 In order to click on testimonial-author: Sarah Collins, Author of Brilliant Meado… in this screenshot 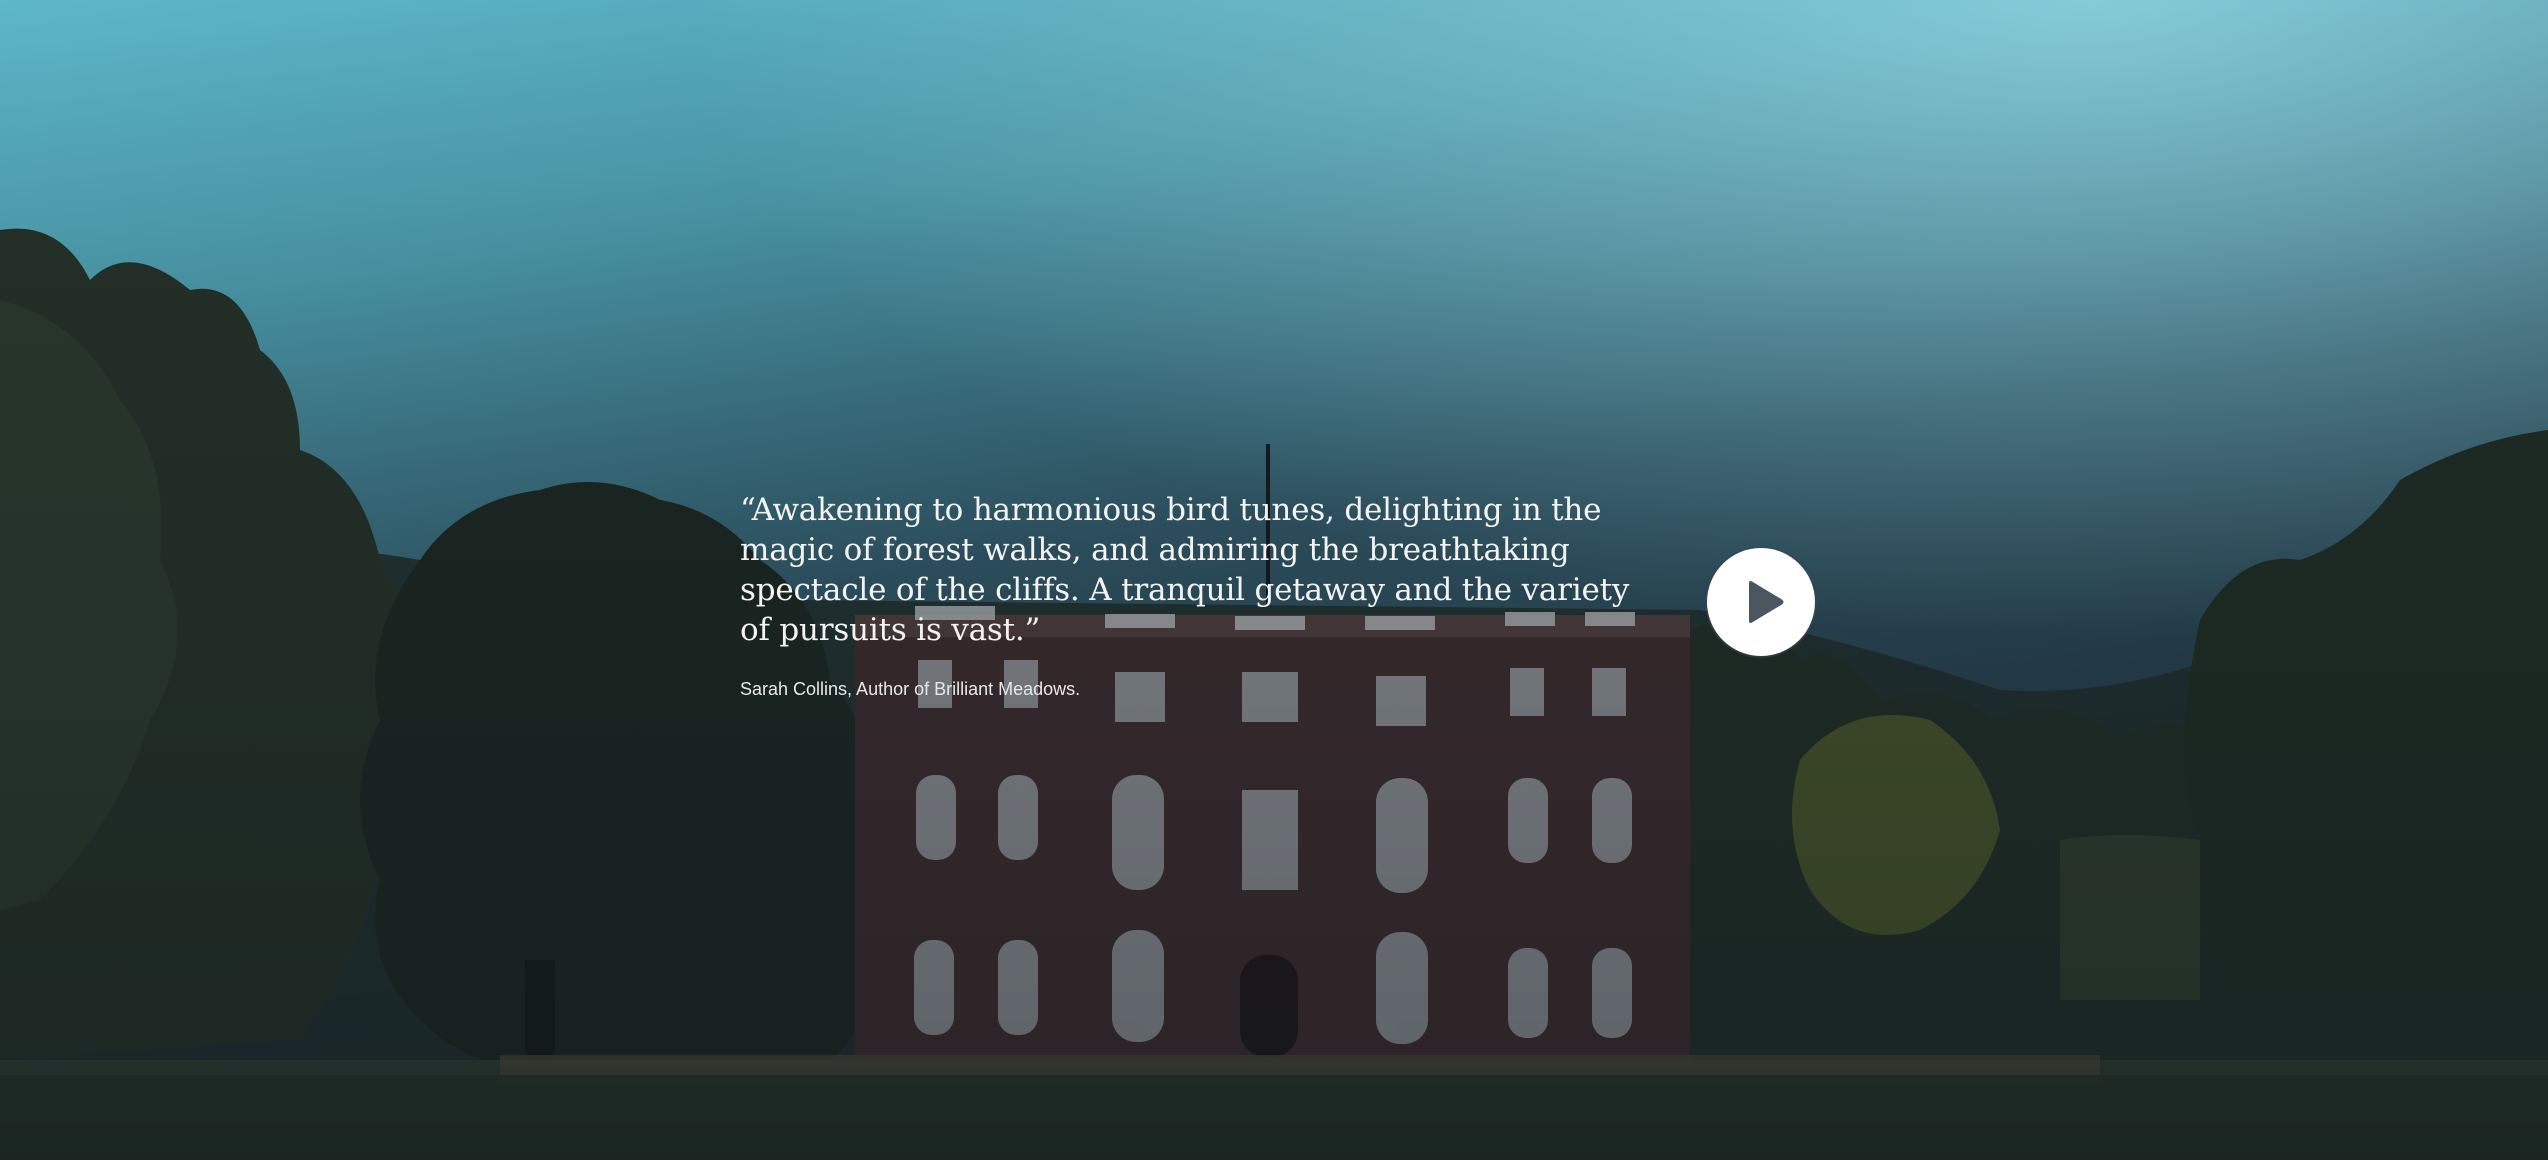, I will do `click(910, 689)`.